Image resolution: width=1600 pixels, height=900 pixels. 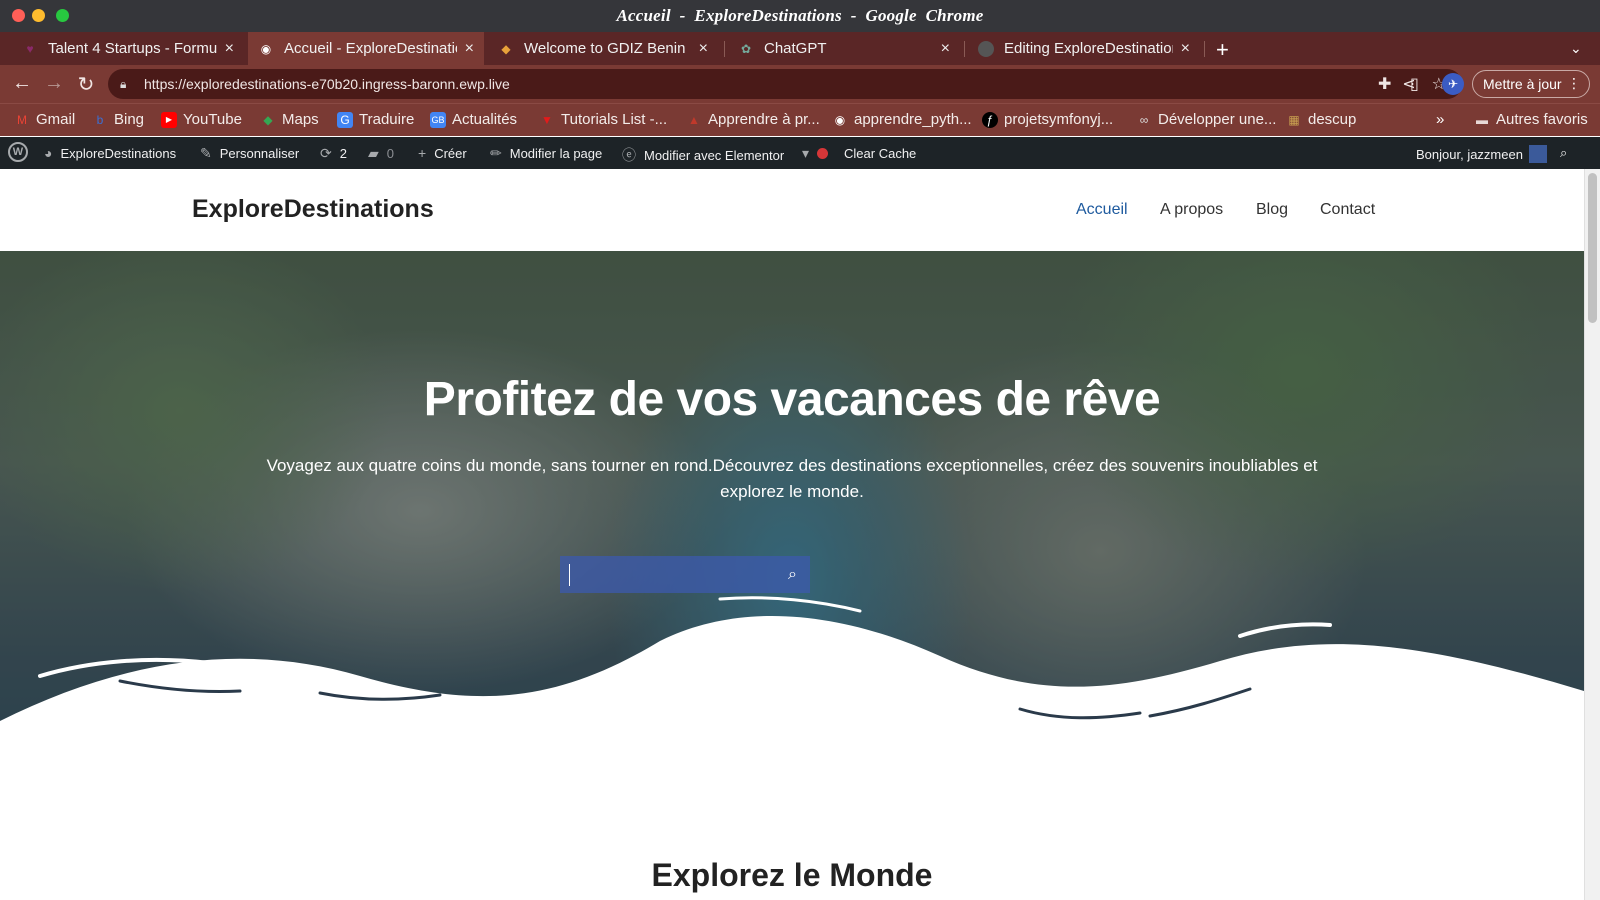 I want to click on admin-edit-page-link: ✏ Modifier la page, so click(x=546, y=153).